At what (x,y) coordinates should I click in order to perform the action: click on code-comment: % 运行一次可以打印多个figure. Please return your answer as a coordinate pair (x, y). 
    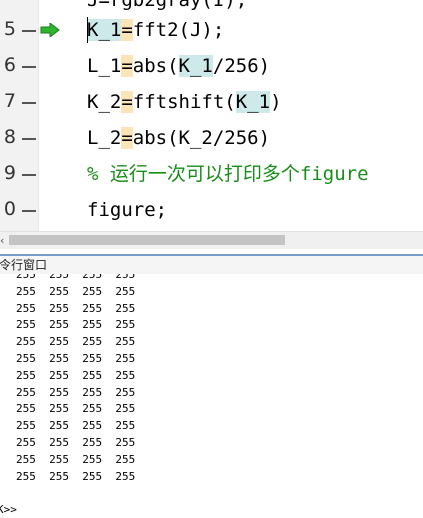
    Looking at the image, I should click on (228, 174).